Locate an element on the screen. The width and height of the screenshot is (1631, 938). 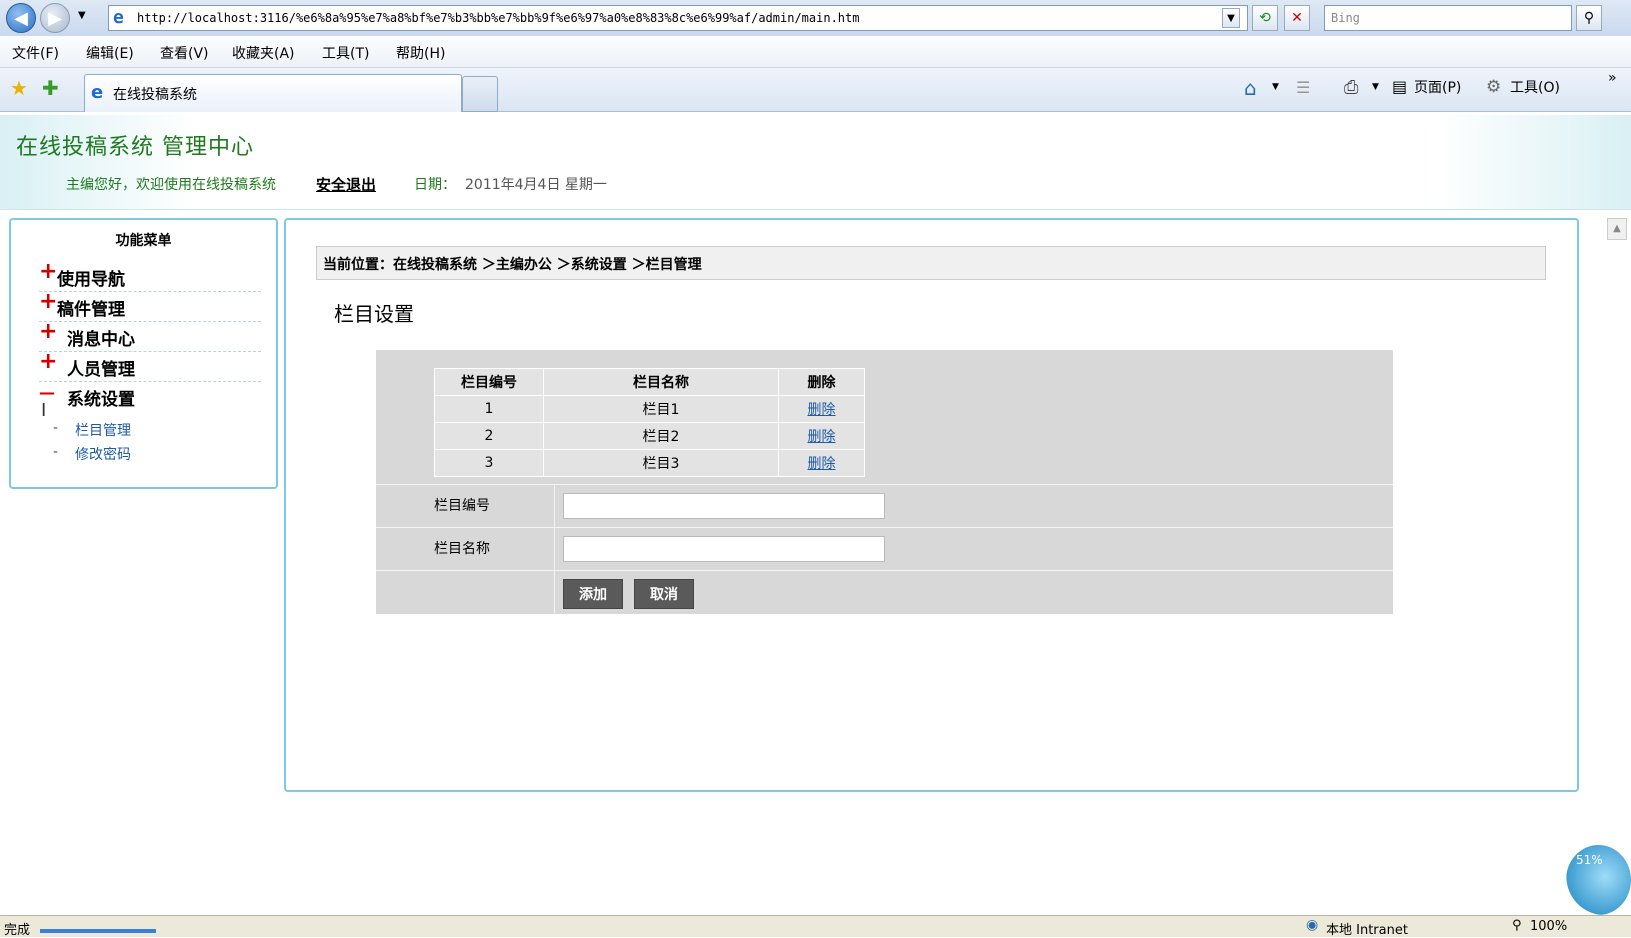
tab-title: 在线投稿系统 is located at coordinates (155, 95).